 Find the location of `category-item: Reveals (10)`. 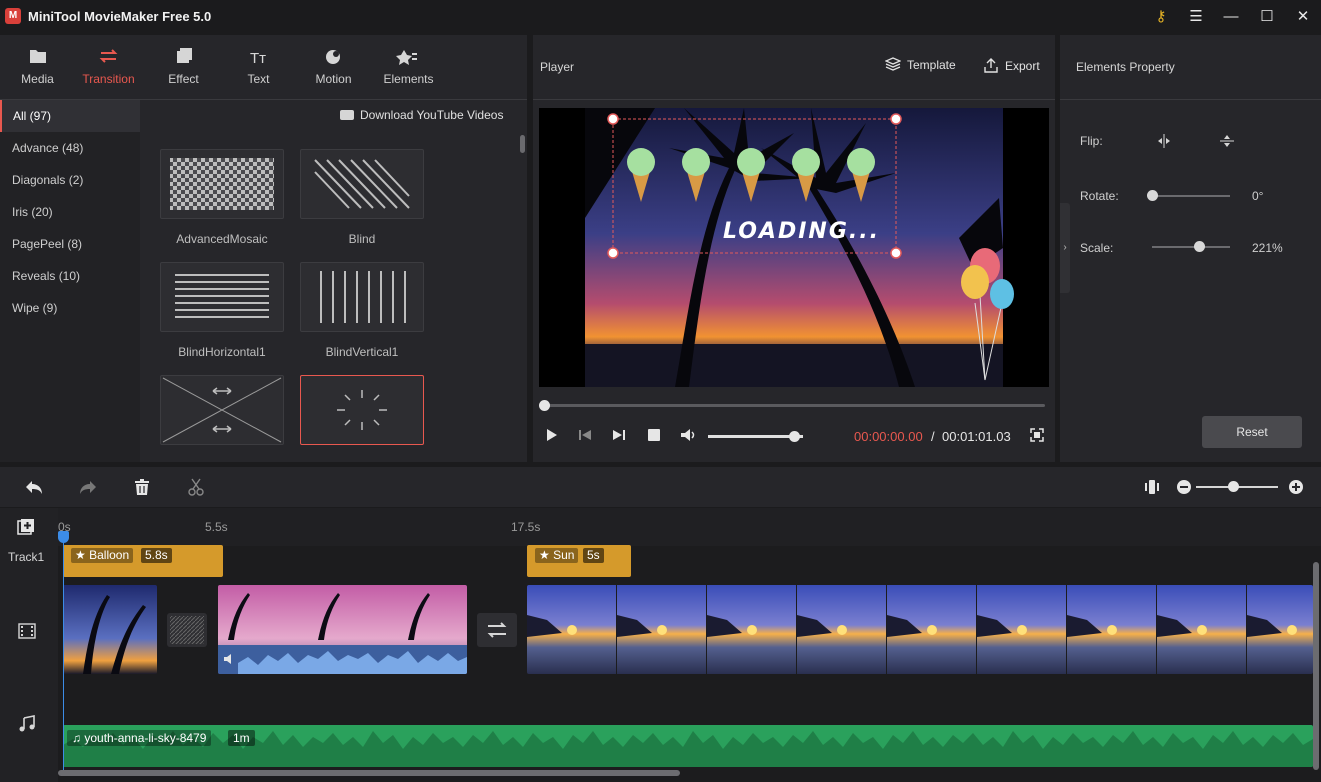

category-item: Reveals (10) is located at coordinates (70, 276).